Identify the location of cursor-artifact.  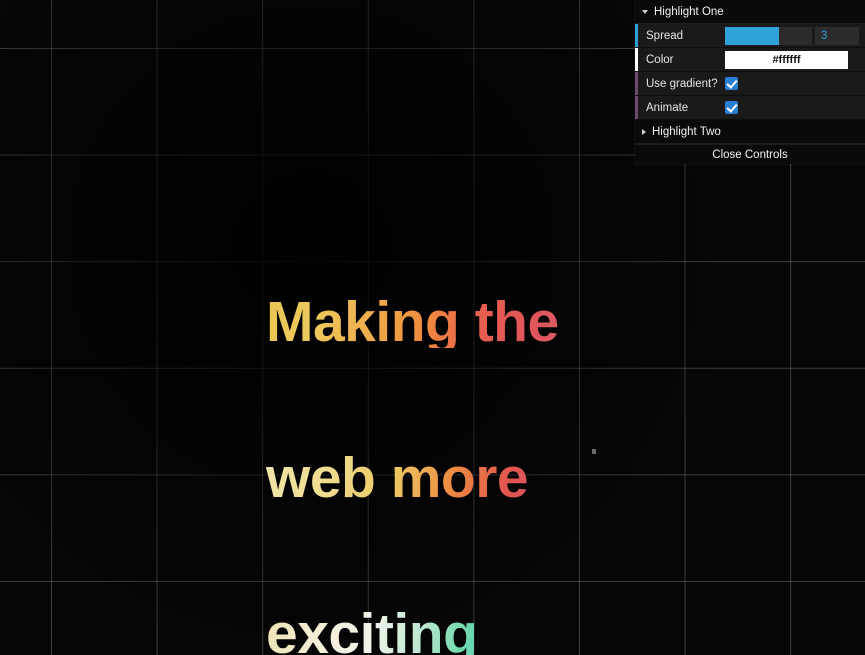
(594, 451).